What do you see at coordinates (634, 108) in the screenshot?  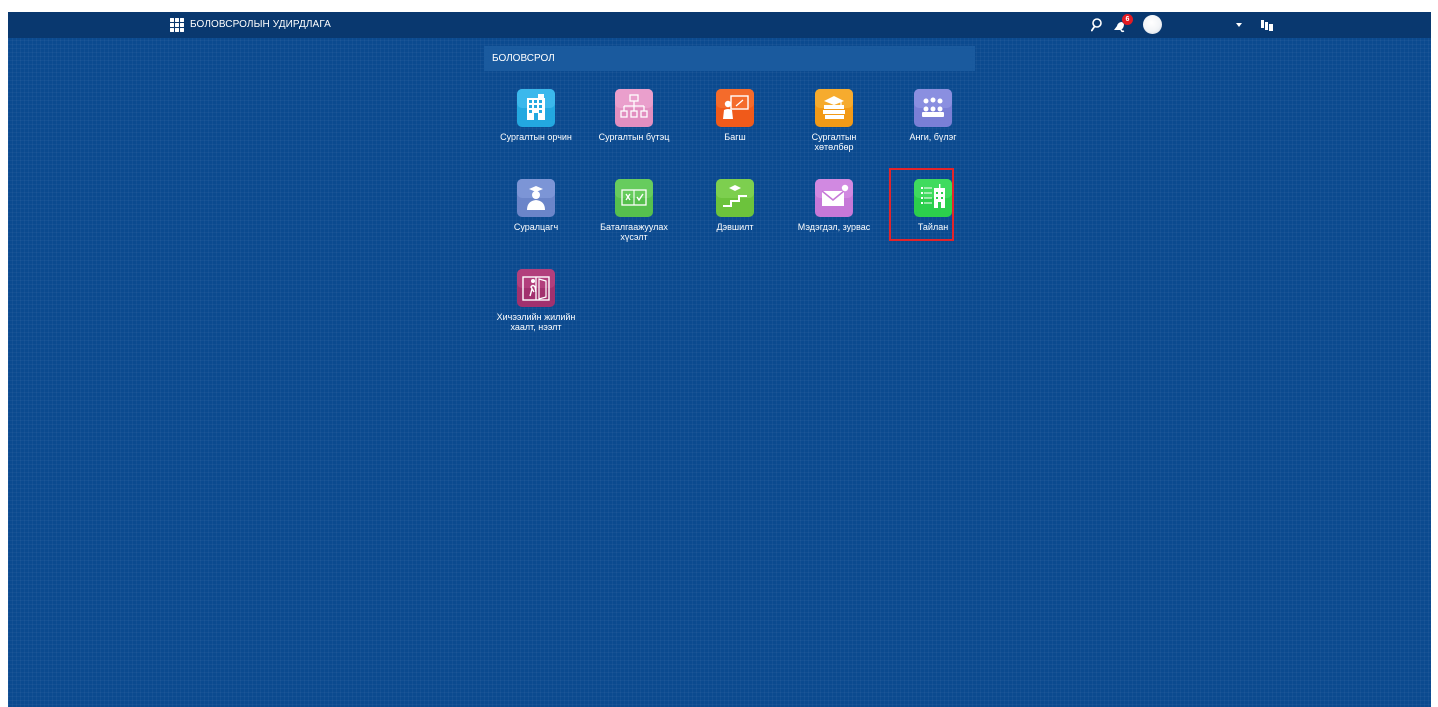 I see `org-structure-icon` at bounding box center [634, 108].